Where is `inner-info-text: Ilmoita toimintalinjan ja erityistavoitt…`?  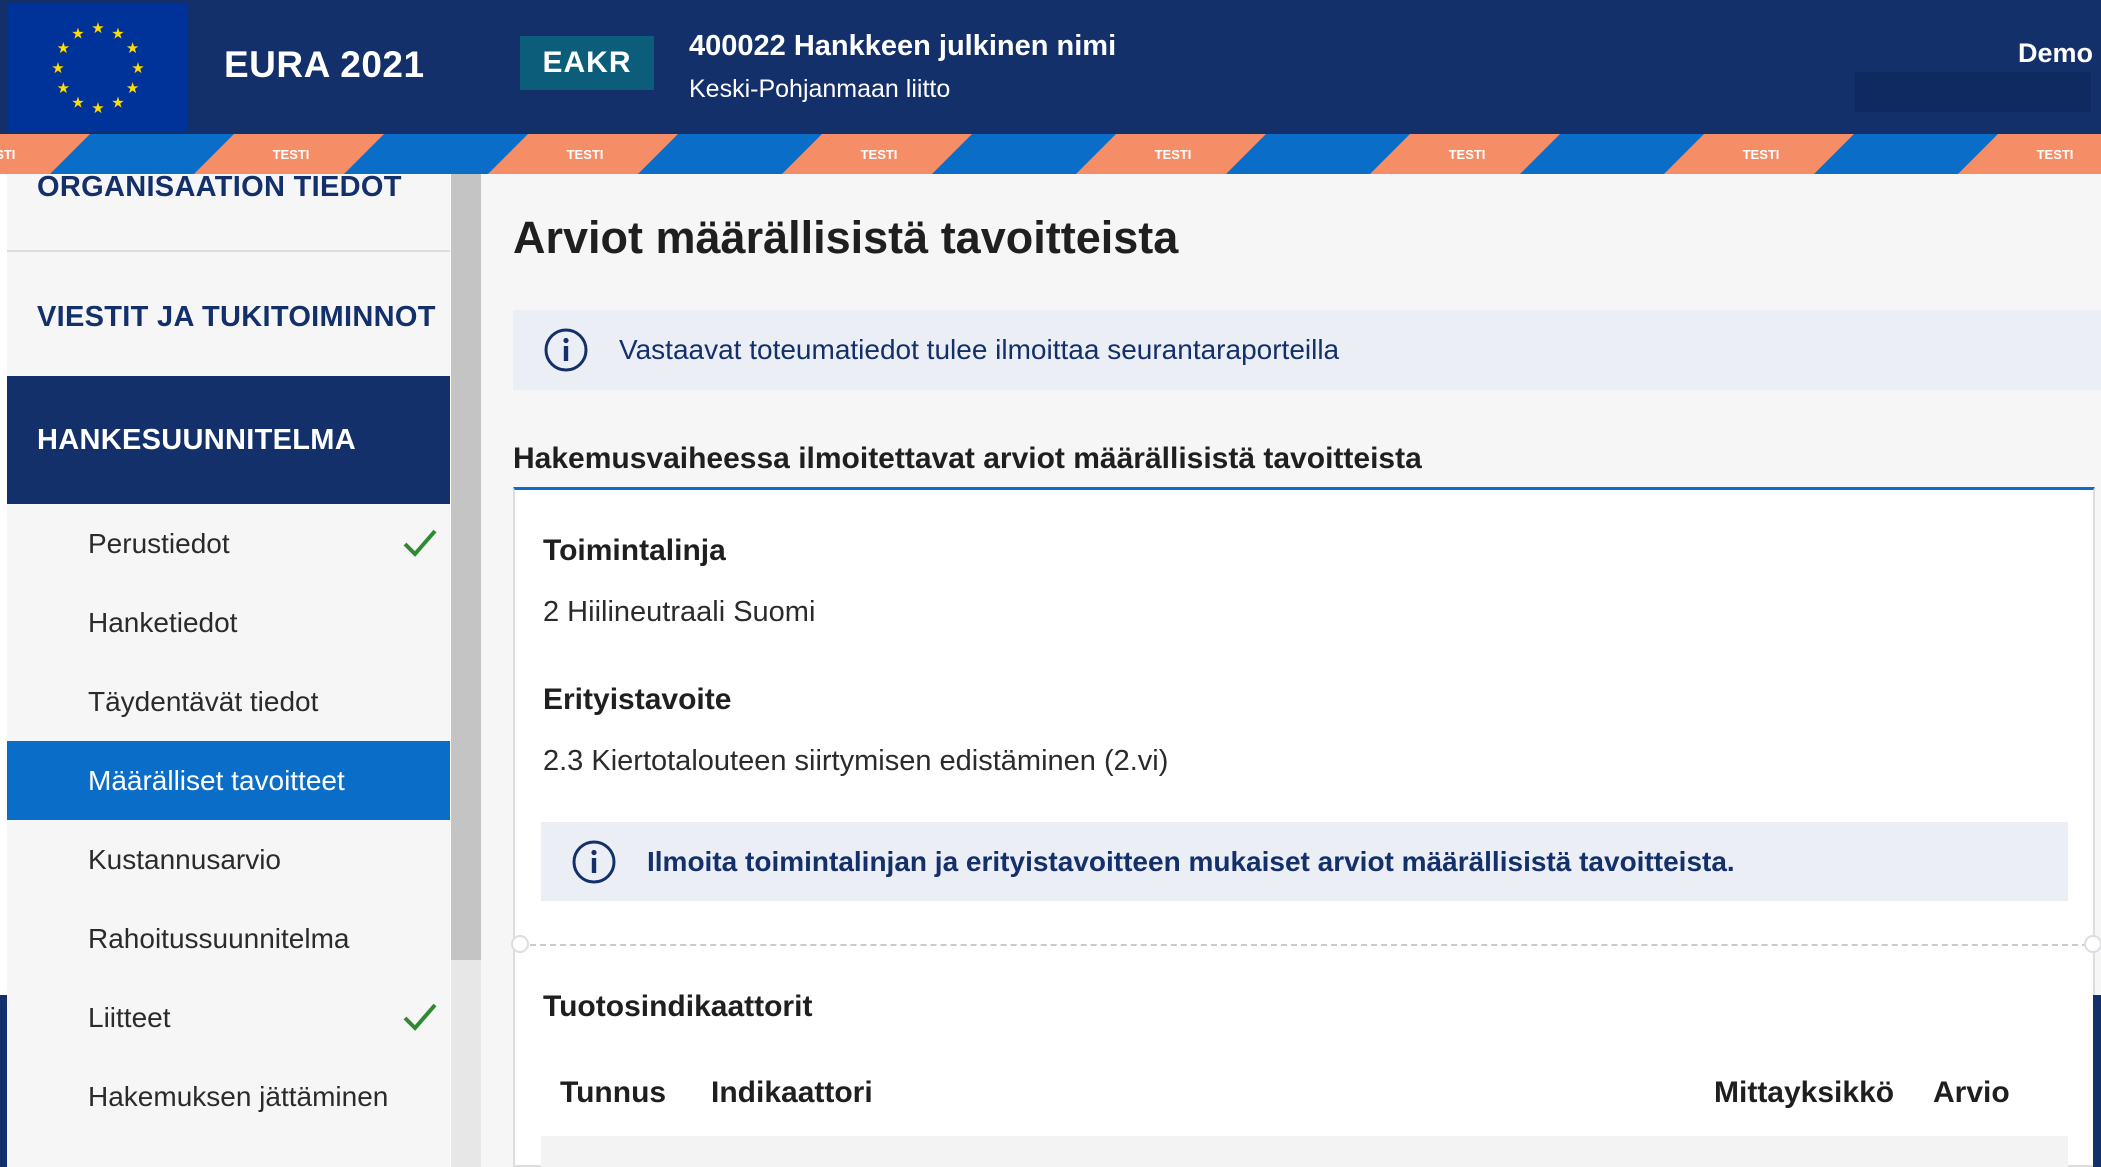
inner-info-text: Ilmoita toimintalinjan ja erityistavoitt… is located at coordinates (1191, 861).